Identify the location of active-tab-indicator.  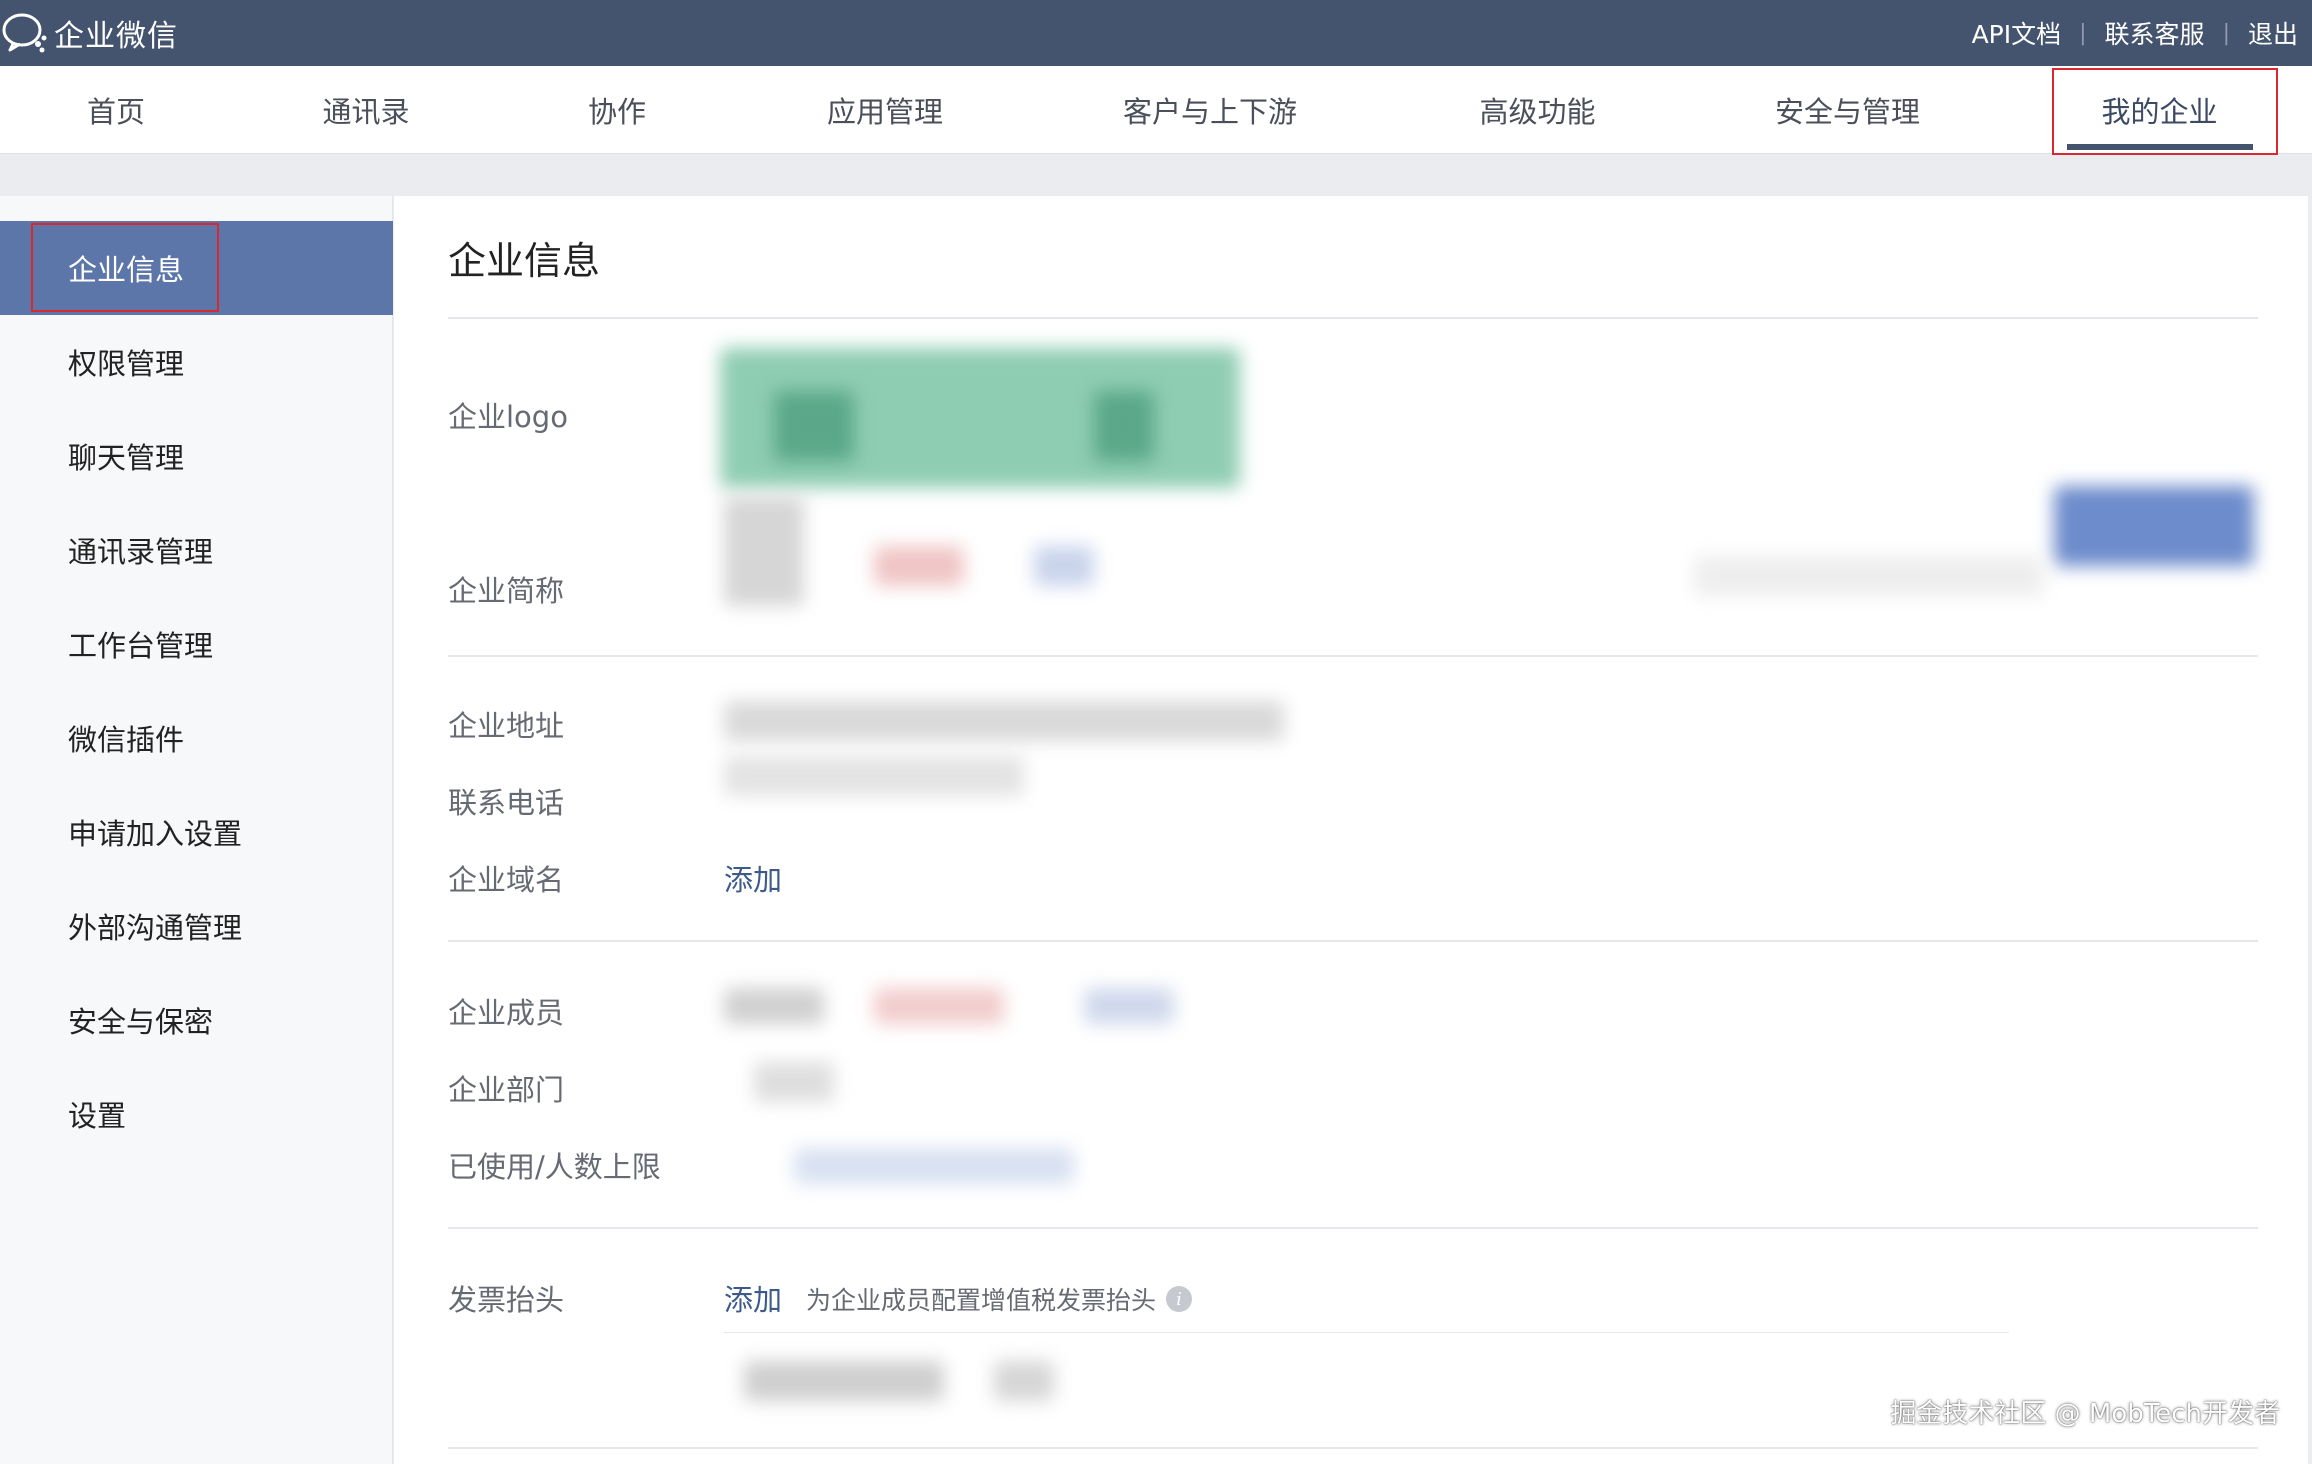
(2160, 147).